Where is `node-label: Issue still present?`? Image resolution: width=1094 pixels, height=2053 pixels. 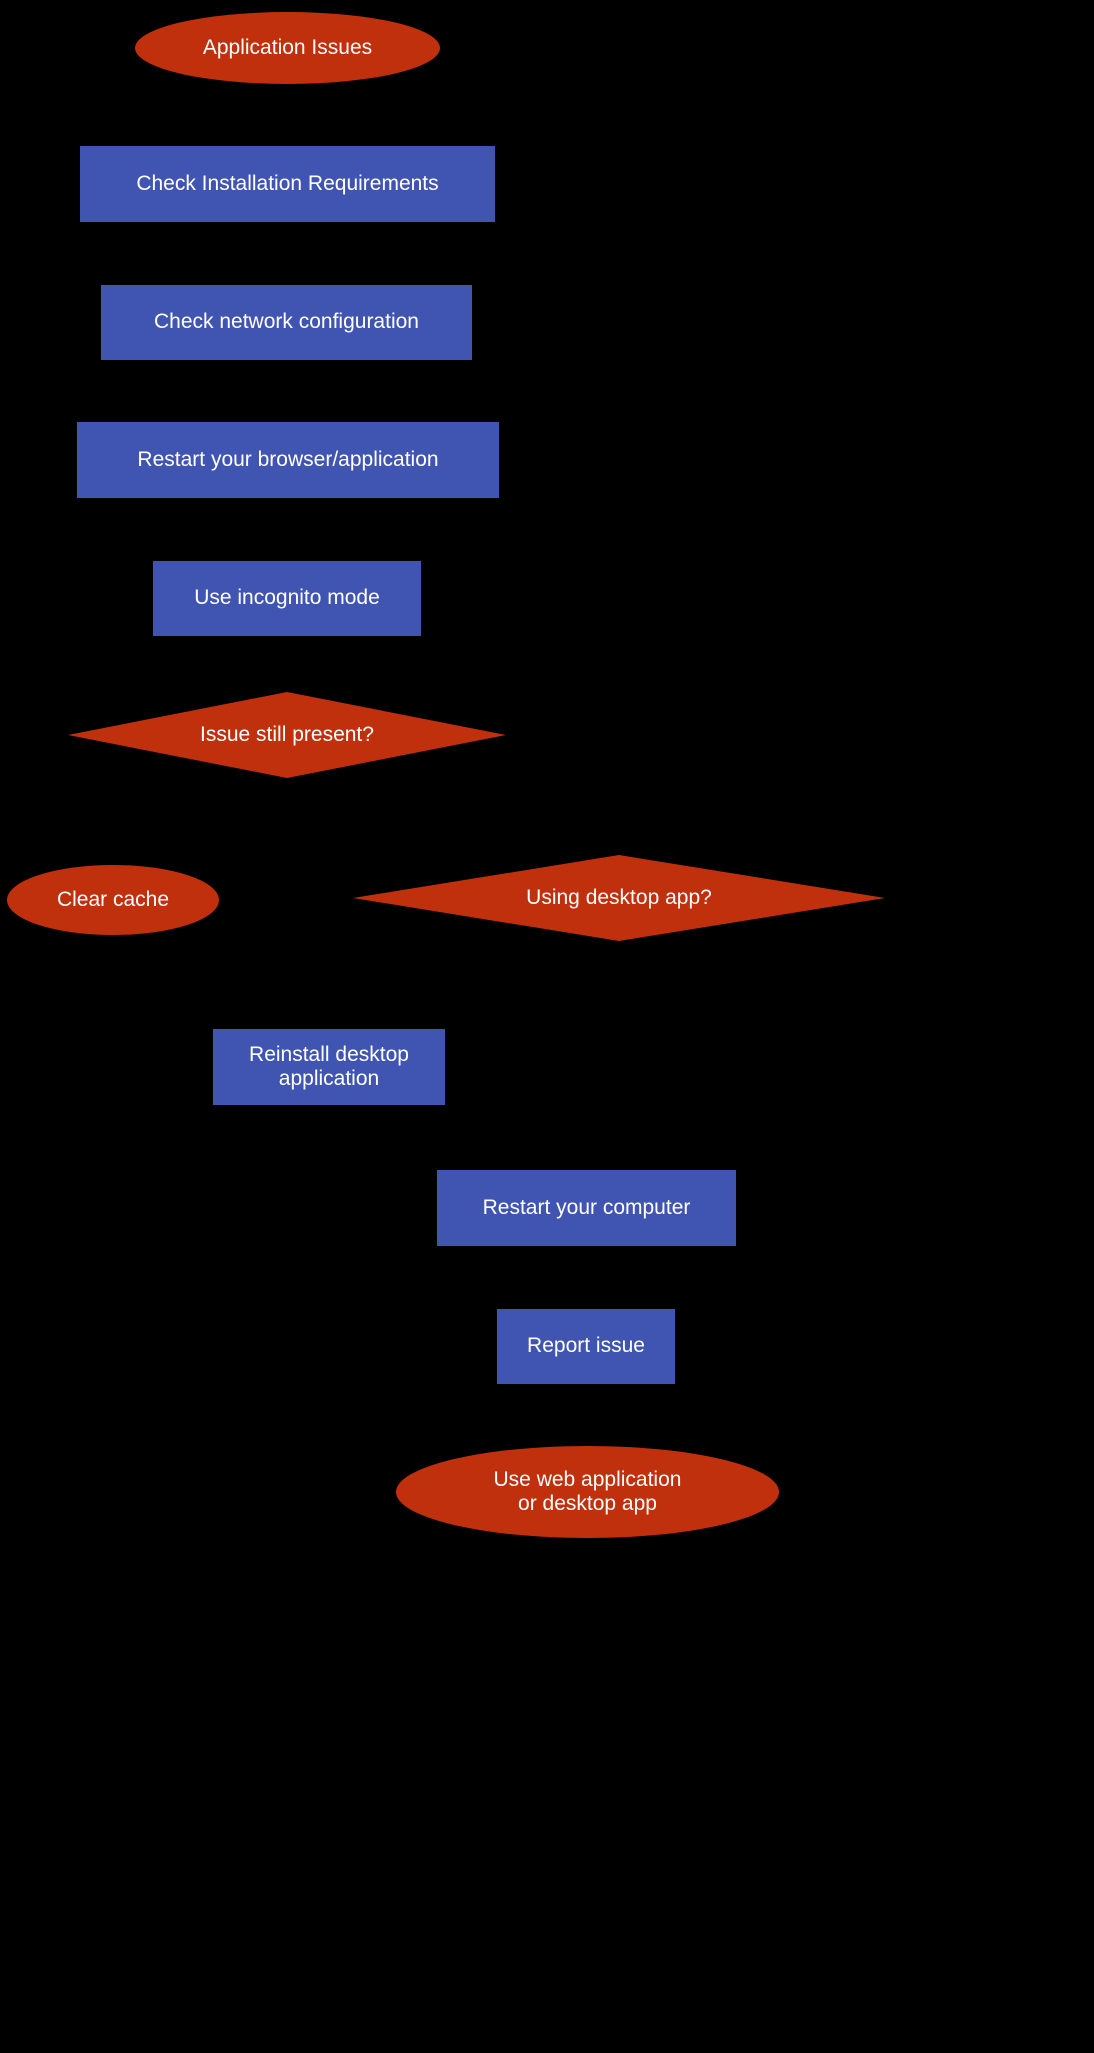
node-label: Issue still present? is located at coordinates (287, 734).